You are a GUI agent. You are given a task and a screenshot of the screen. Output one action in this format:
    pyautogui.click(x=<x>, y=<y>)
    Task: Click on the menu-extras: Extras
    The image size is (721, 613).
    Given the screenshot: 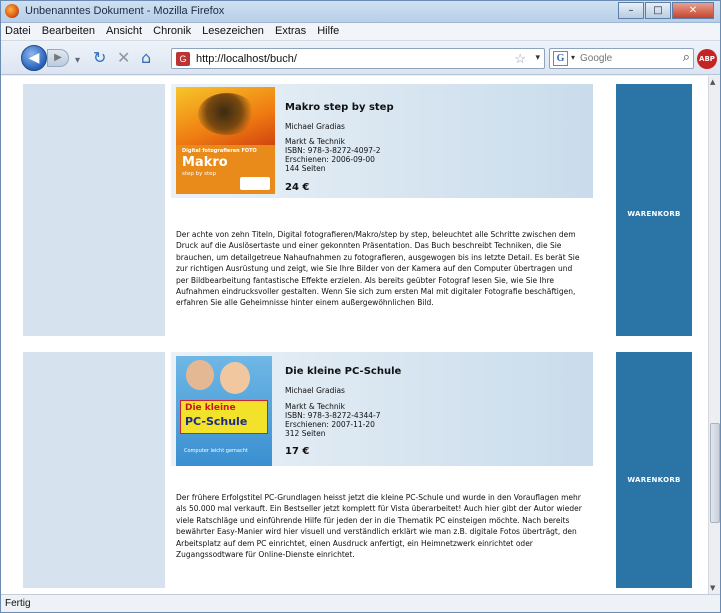 What is the action you would take?
    pyautogui.click(x=290, y=30)
    